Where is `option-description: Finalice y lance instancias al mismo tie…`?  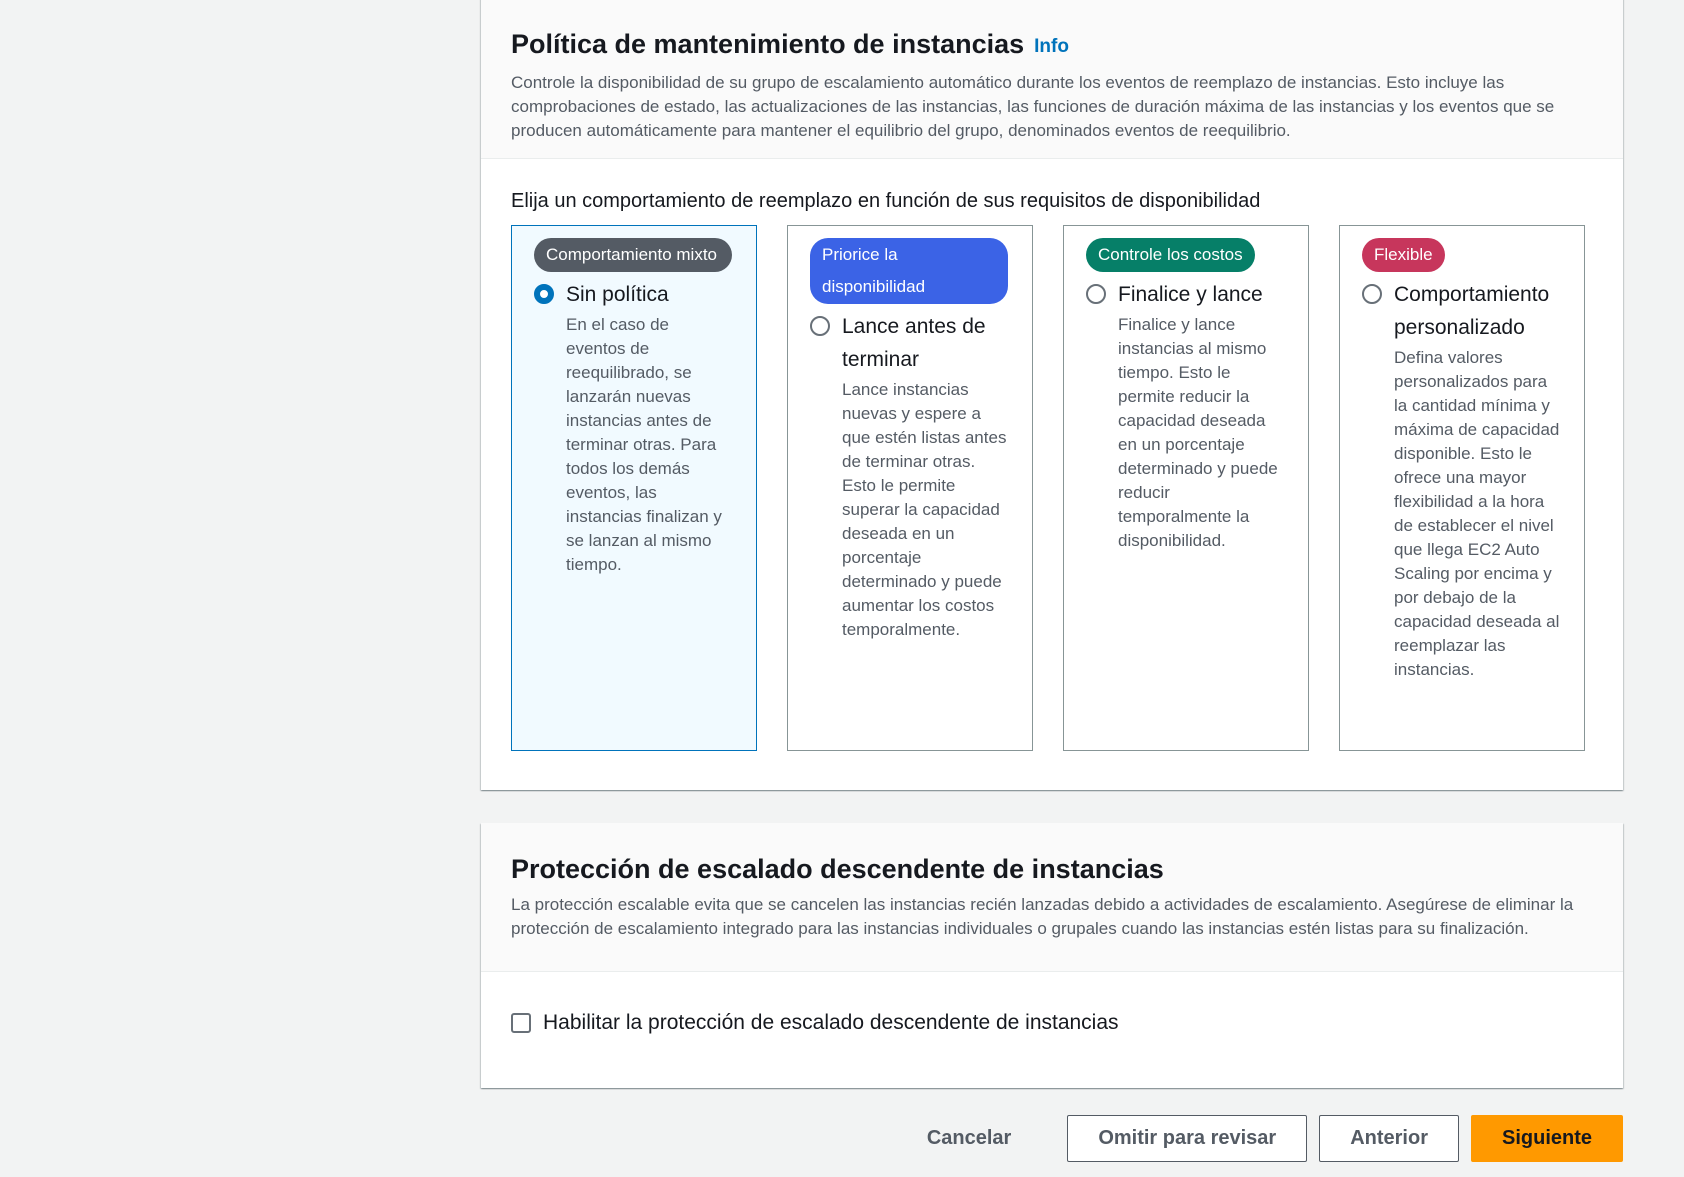 option-description: Finalice y lance instancias al mismo tie… is located at coordinates (1198, 432).